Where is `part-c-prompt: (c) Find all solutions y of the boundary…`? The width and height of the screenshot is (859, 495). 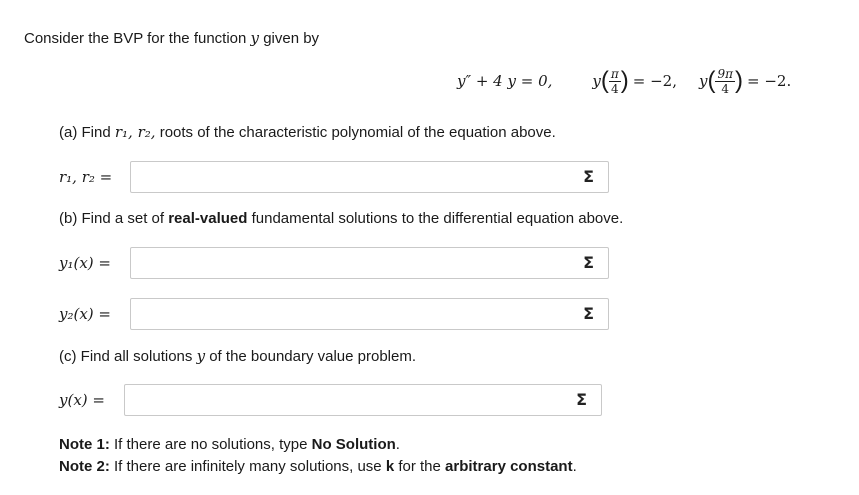
part-c-prompt: (c) Find all solutions y of the boundary… is located at coordinates (238, 356).